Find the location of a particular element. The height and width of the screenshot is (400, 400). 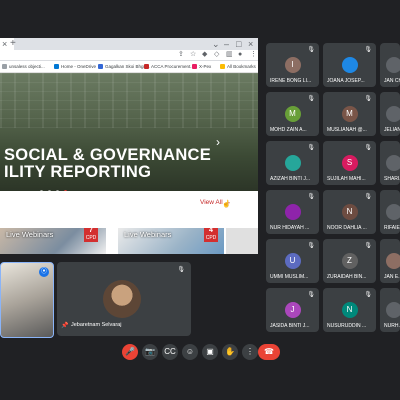

profile-icon: ● is located at coordinates (240, 55).